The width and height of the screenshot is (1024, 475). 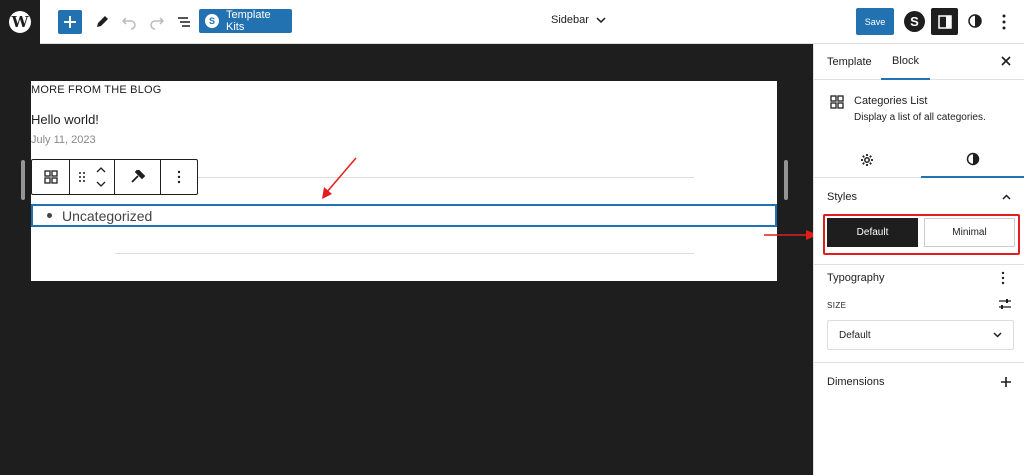 I want to click on block-options-button, so click(x=179, y=177).